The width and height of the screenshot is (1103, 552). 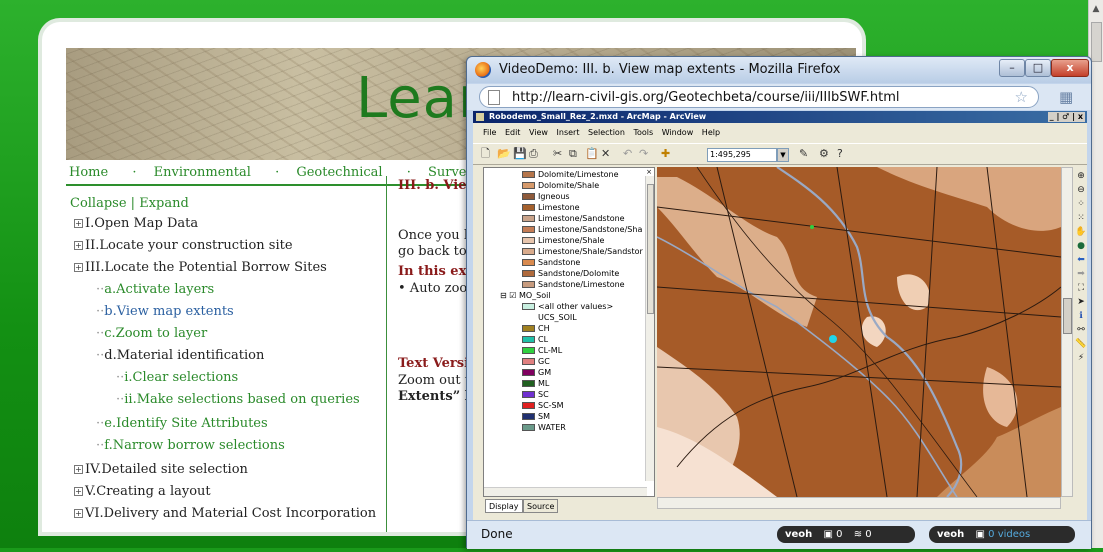 I want to click on menu-help: Help, so click(x=711, y=132).